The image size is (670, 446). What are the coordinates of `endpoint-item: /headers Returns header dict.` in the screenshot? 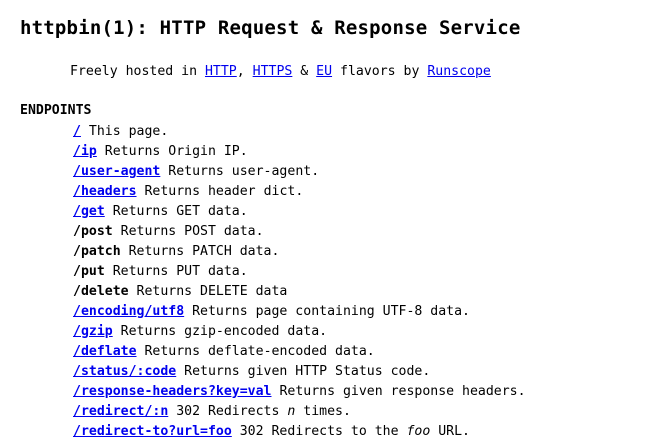 It's located at (366, 192).